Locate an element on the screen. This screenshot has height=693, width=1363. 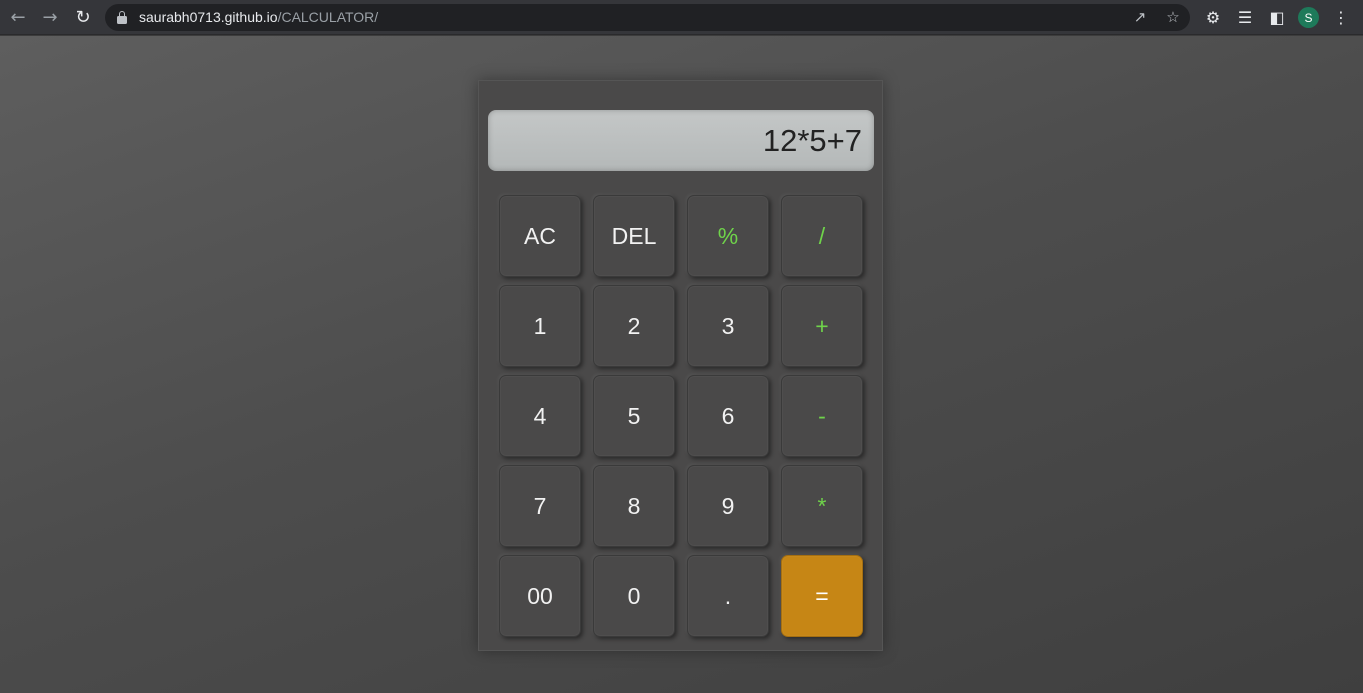
key-1: 1 is located at coordinates (540, 326).